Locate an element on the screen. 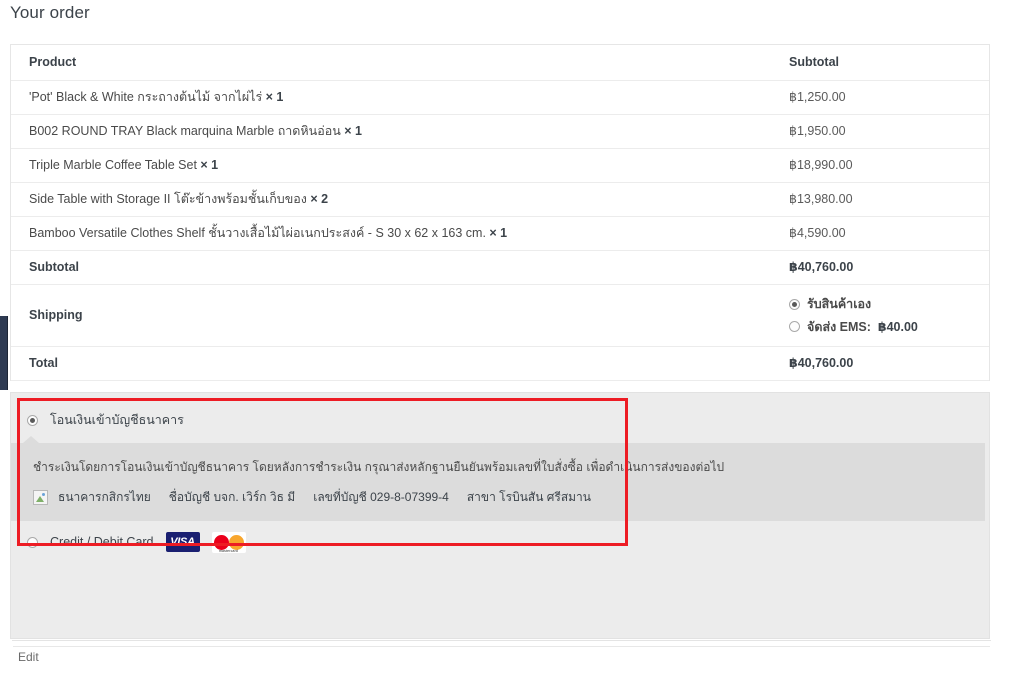  mastercard-red-circle is located at coordinates (221, 542).